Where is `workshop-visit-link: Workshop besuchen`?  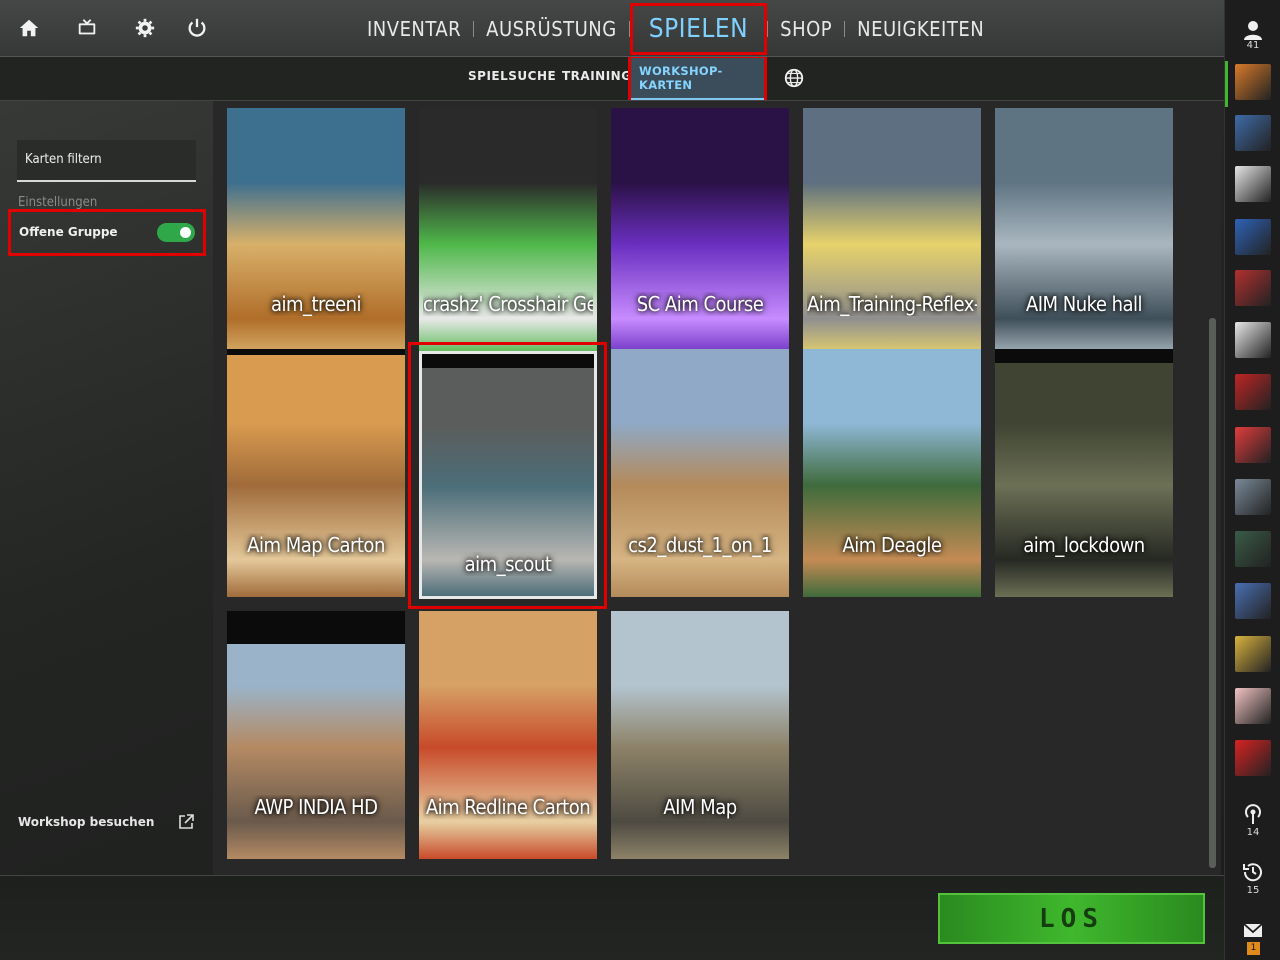
workshop-visit-link: Workshop besuchen is located at coordinates (86, 822).